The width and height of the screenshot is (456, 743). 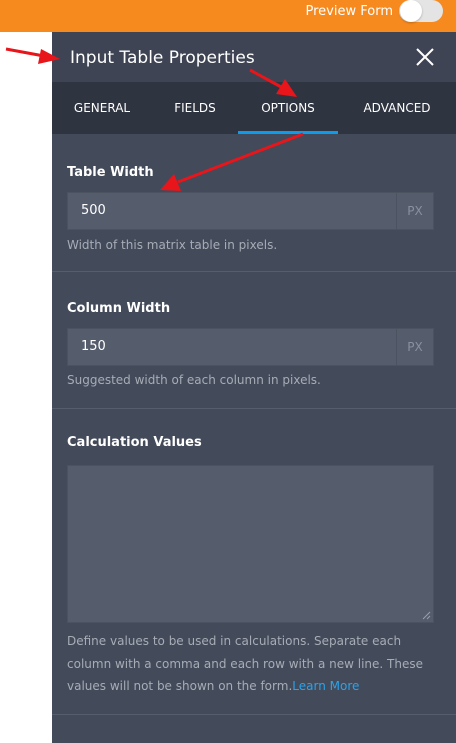 I want to click on tab-fields: FIELDS, so click(x=195, y=108).